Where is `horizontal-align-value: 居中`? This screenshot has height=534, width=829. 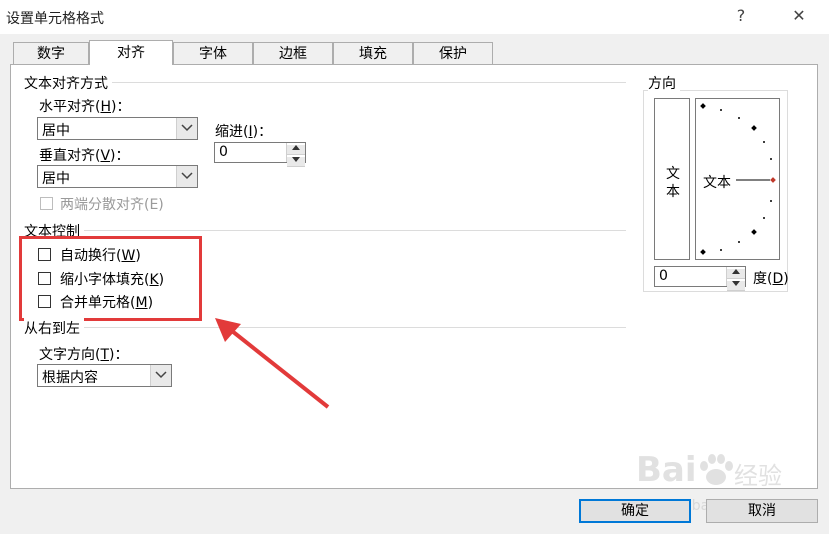
horizontal-align-value: 居中 is located at coordinates (56, 131).